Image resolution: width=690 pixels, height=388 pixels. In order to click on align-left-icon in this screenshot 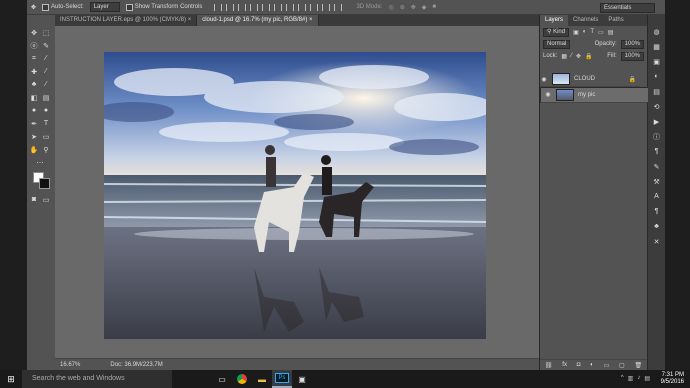, I will do `click(254, 7)`.